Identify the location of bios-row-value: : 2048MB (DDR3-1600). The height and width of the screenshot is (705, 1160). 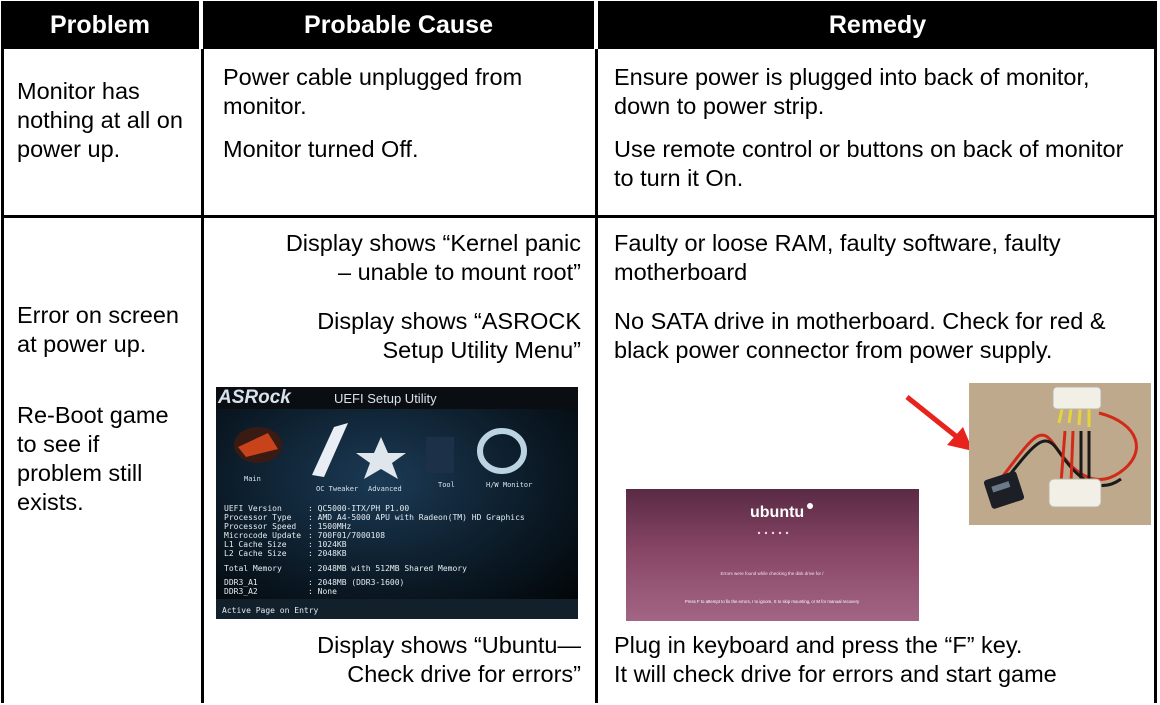
(356, 582).